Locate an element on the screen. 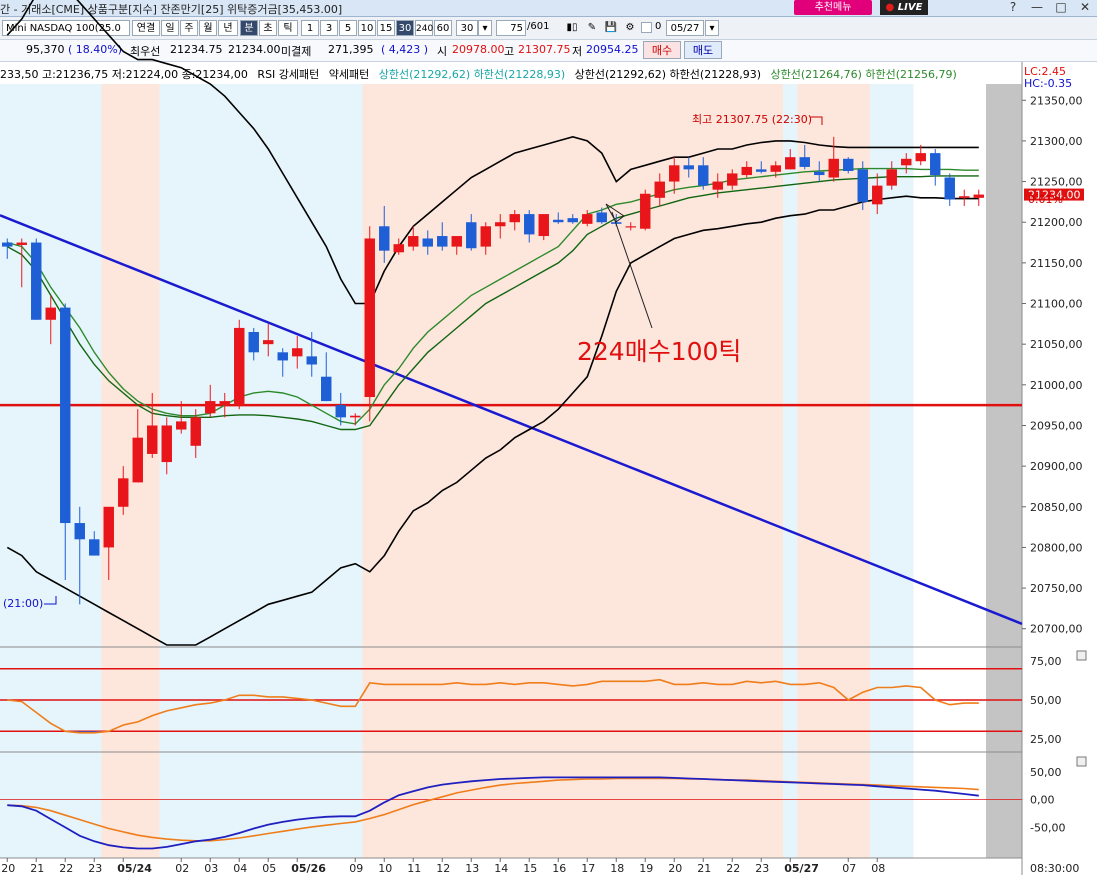 This screenshot has height=875, width=1097. x-tick-label-18: 17 is located at coordinates (588, 868).